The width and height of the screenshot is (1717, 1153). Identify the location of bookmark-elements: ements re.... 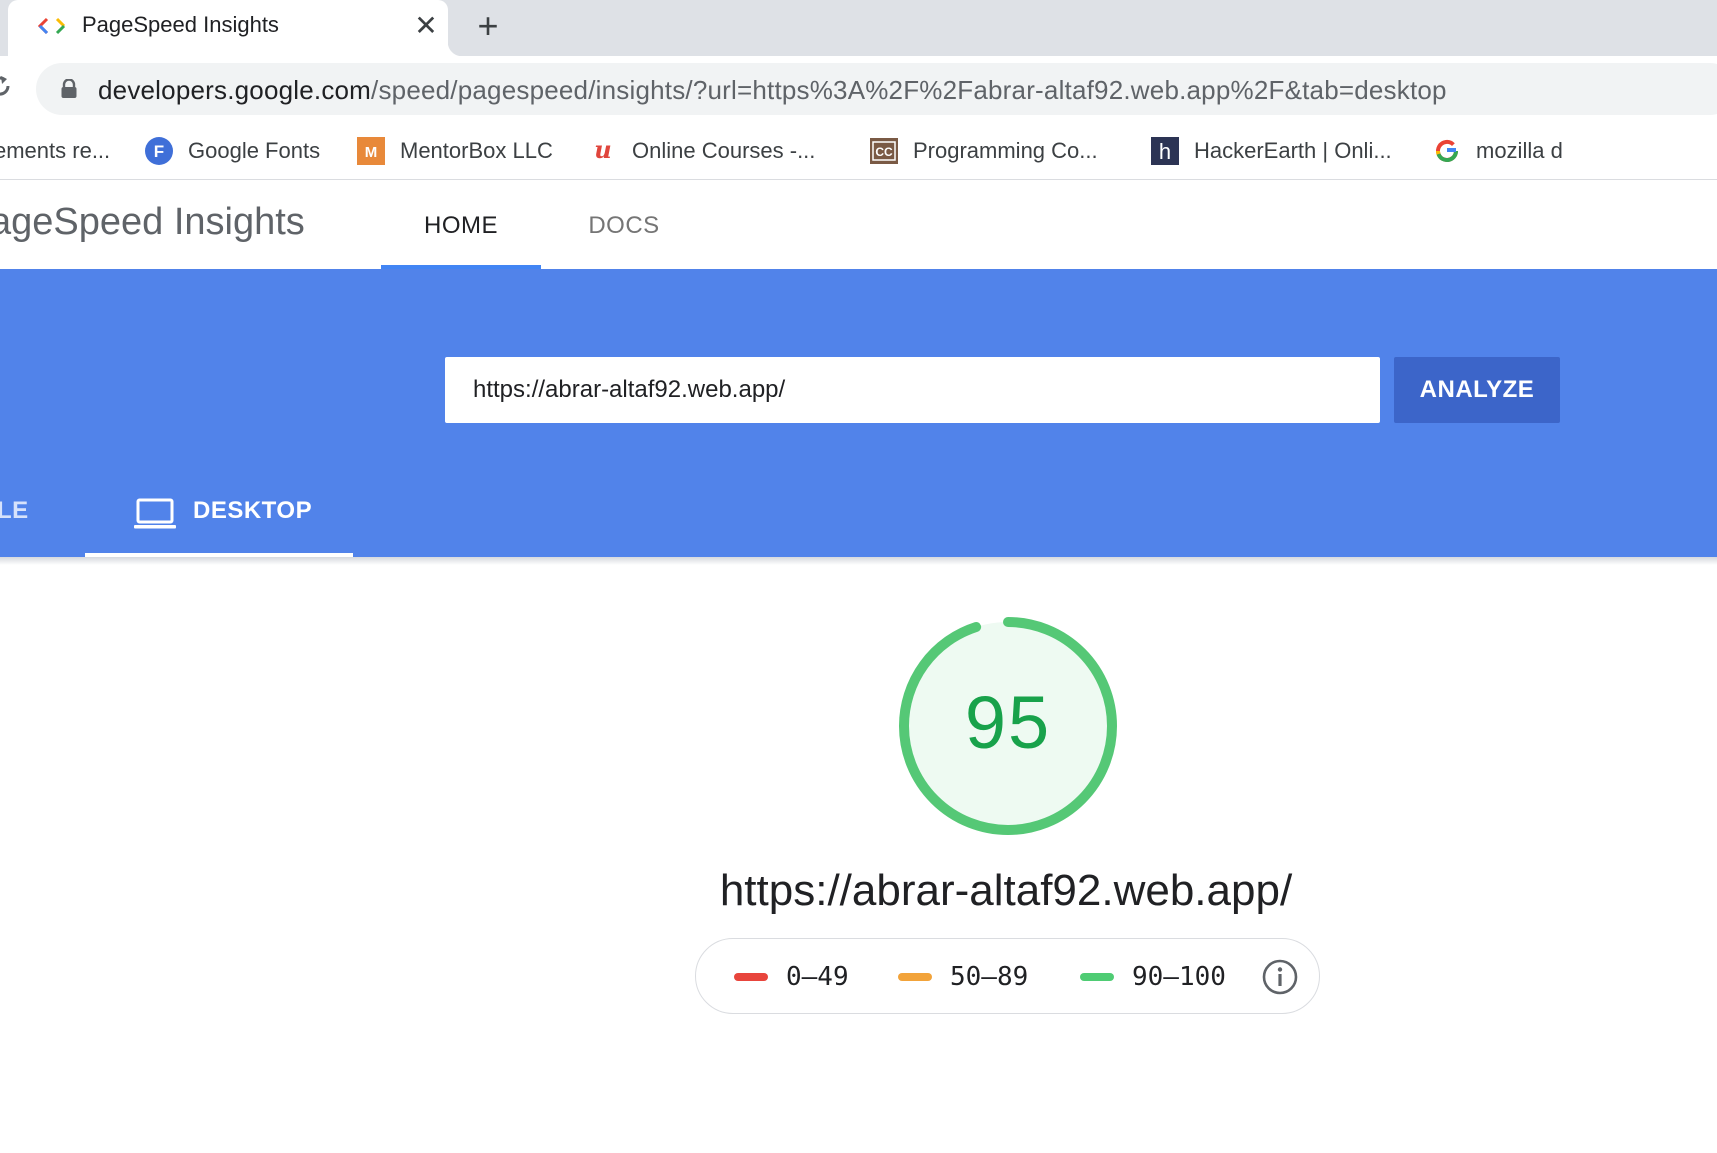
(55, 151).